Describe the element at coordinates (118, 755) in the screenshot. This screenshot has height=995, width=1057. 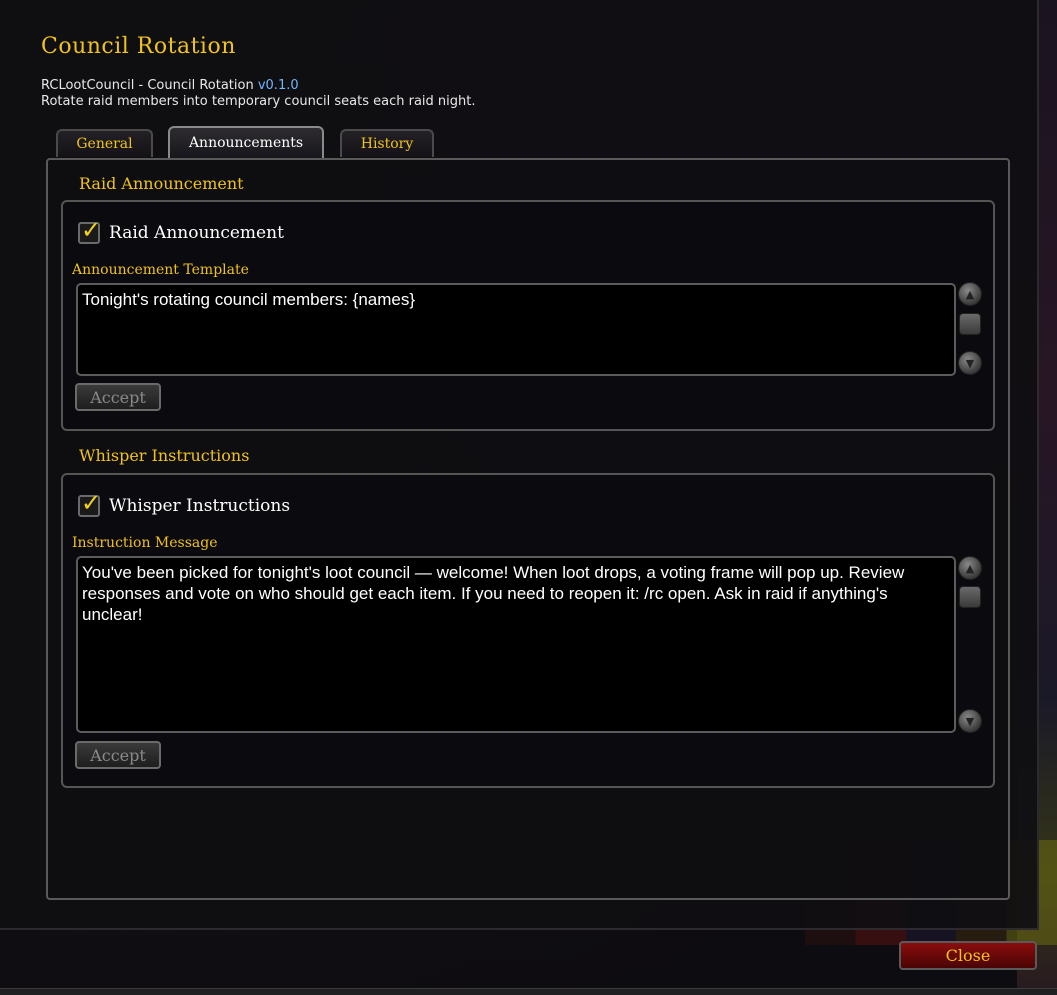
I see `instruction-accept-button: Accept` at that location.